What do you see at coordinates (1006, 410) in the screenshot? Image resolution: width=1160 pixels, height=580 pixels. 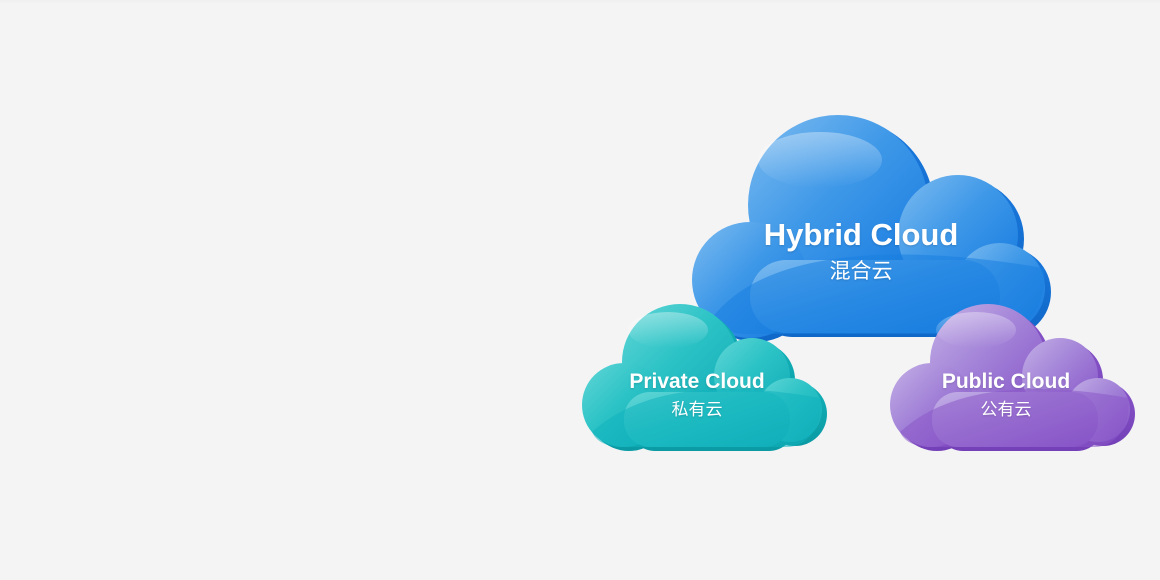 I see `public-cloud-subtitle: 公有云` at bounding box center [1006, 410].